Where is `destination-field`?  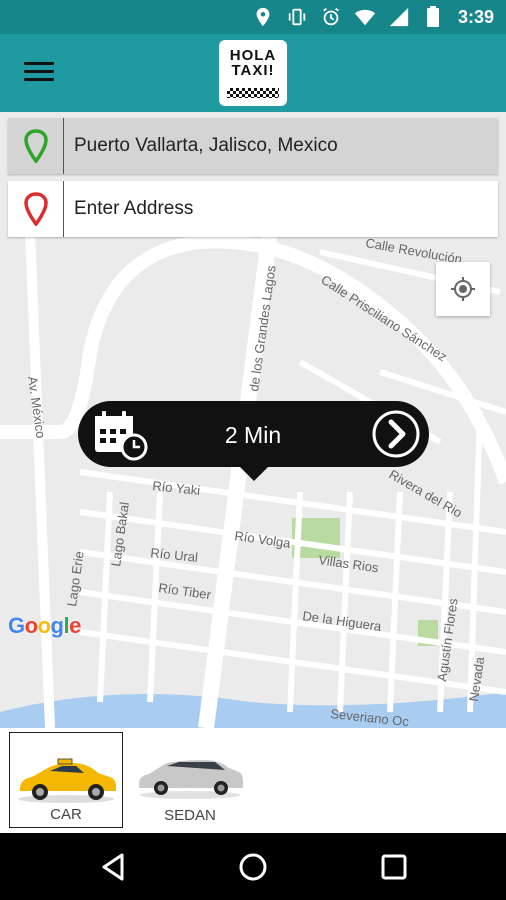 destination-field is located at coordinates (253, 209).